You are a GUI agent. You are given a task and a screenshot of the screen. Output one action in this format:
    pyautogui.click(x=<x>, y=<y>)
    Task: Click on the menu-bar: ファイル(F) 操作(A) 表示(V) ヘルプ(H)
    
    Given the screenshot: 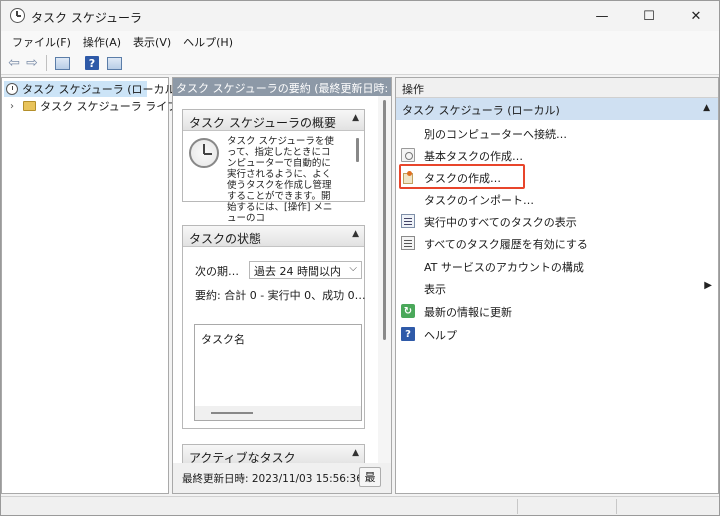 What is the action you would take?
    pyautogui.click(x=360, y=41)
    